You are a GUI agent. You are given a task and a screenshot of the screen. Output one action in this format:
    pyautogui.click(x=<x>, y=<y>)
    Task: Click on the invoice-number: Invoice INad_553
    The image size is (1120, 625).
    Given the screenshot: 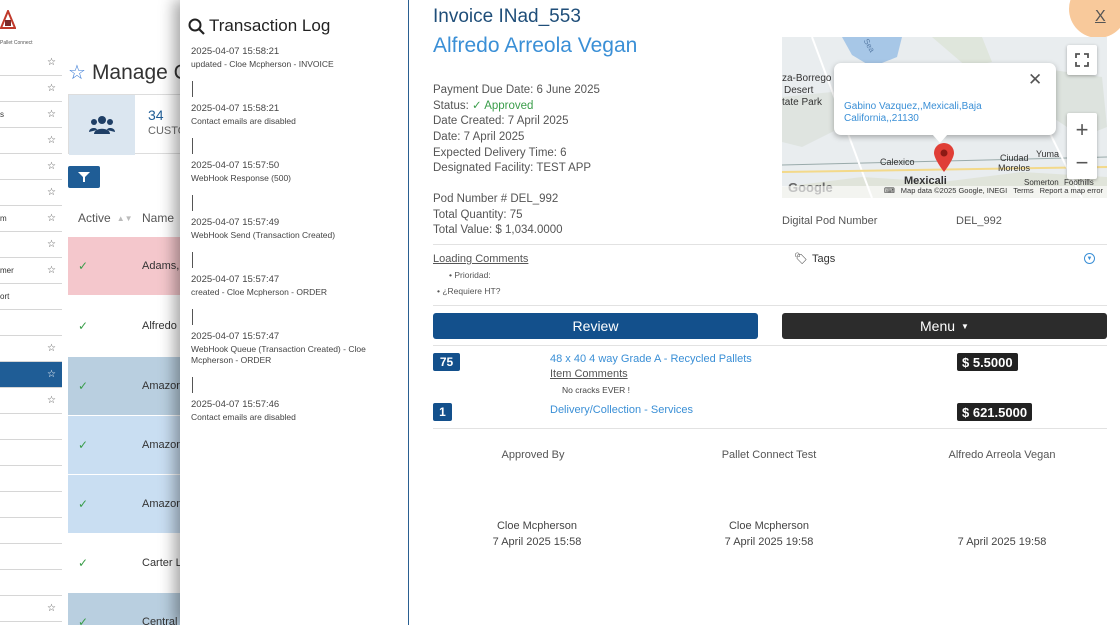 What is the action you would take?
    pyautogui.click(x=507, y=16)
    